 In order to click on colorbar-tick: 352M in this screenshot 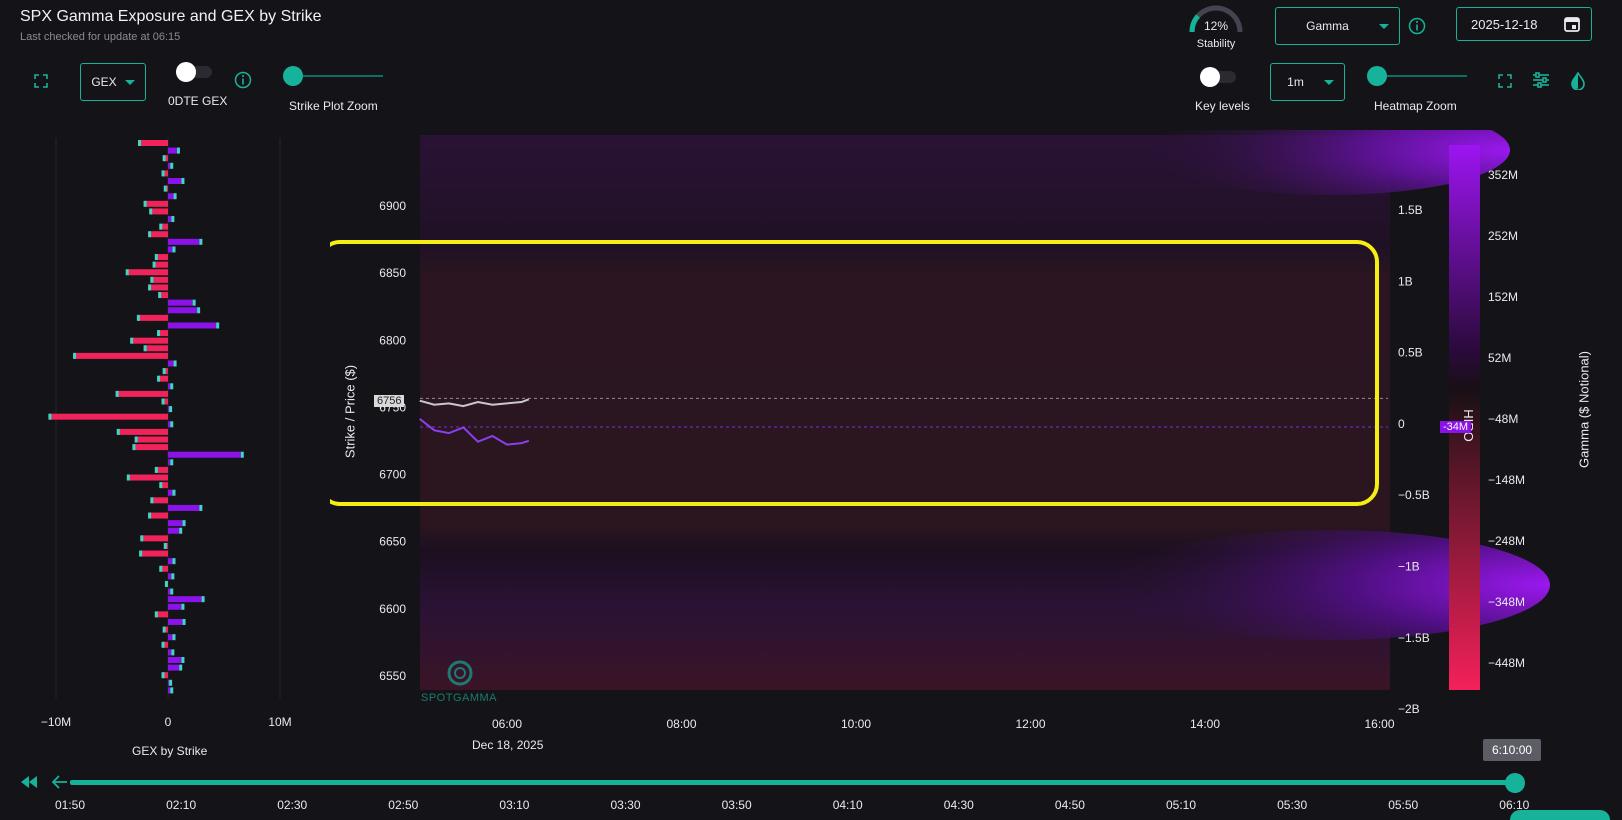, I will do `click(1503, 175)`.